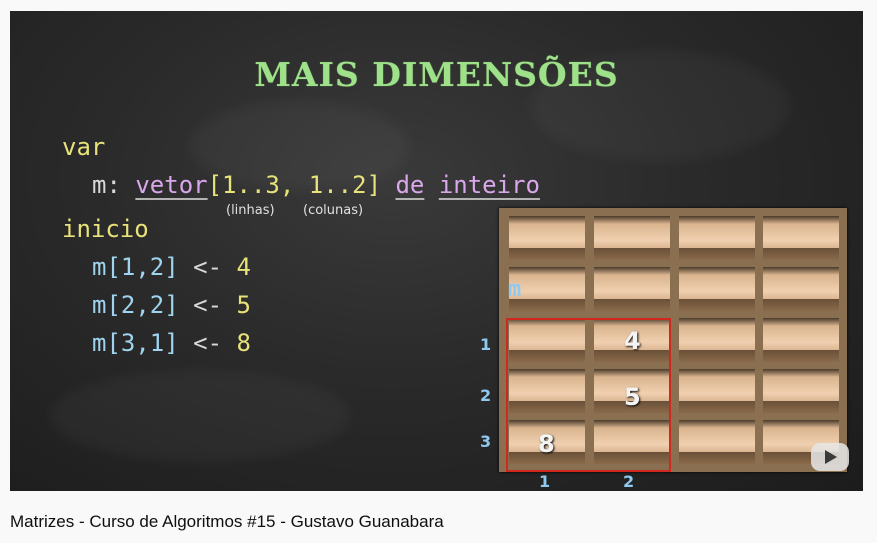 Image resolution: width=877 pixels, height=543 pixels. I want to click on code-assign-row: m[2,2] <- 5, so click(171, 305).